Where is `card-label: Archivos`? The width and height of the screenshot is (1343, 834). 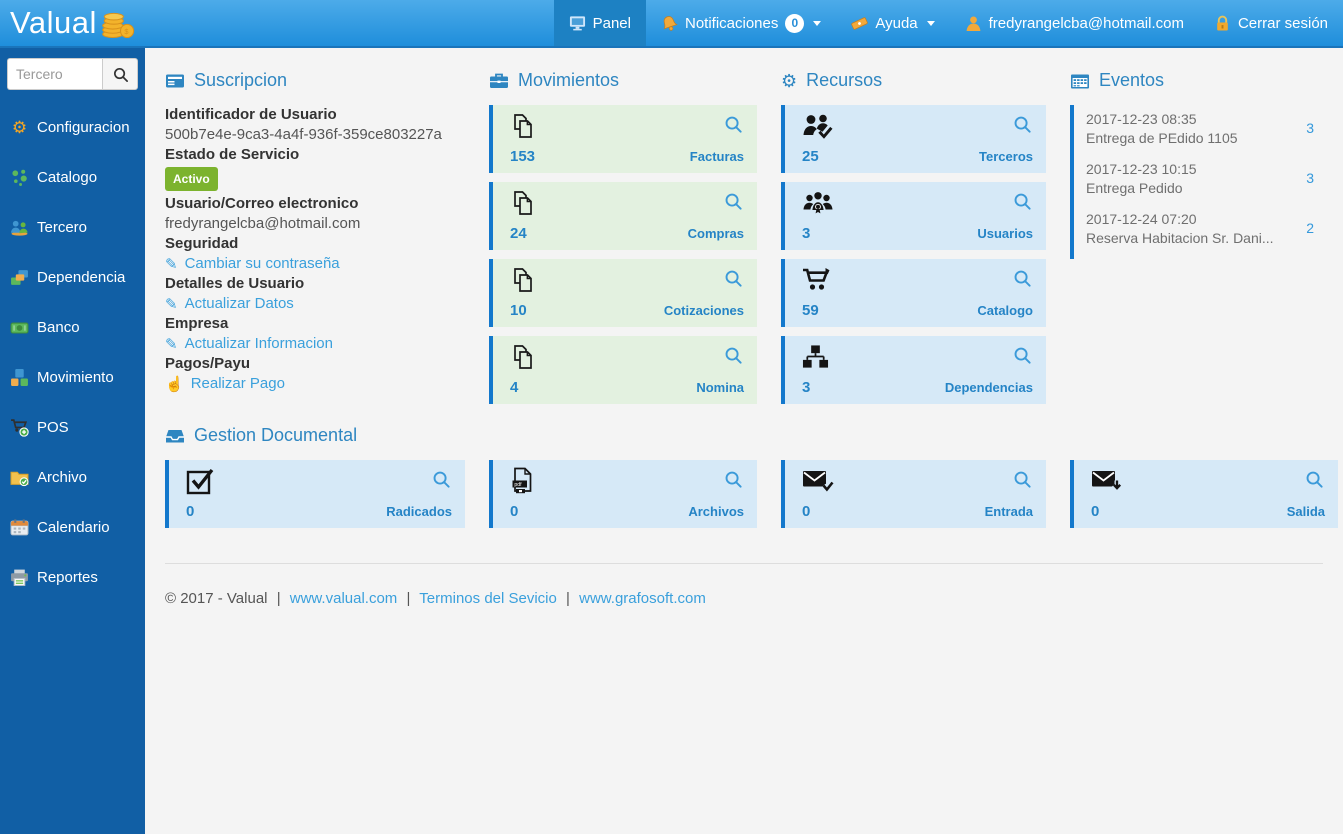
card-label: Archivos is located at coordinates (716, 511).